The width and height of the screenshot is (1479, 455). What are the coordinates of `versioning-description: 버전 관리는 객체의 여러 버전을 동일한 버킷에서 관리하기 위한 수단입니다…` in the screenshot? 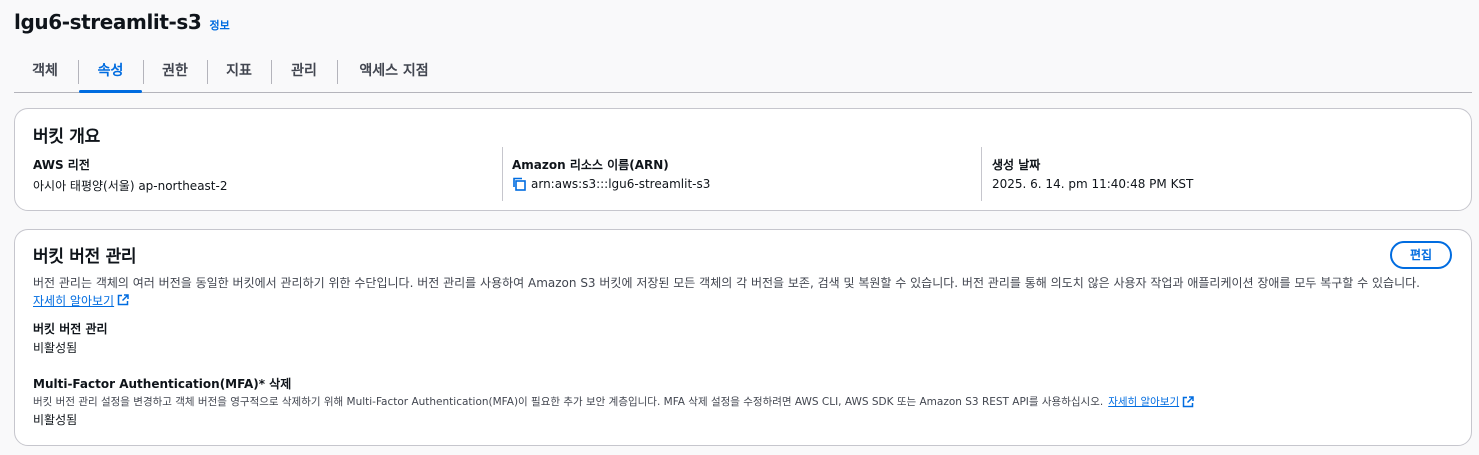 It's located at (745, 292).